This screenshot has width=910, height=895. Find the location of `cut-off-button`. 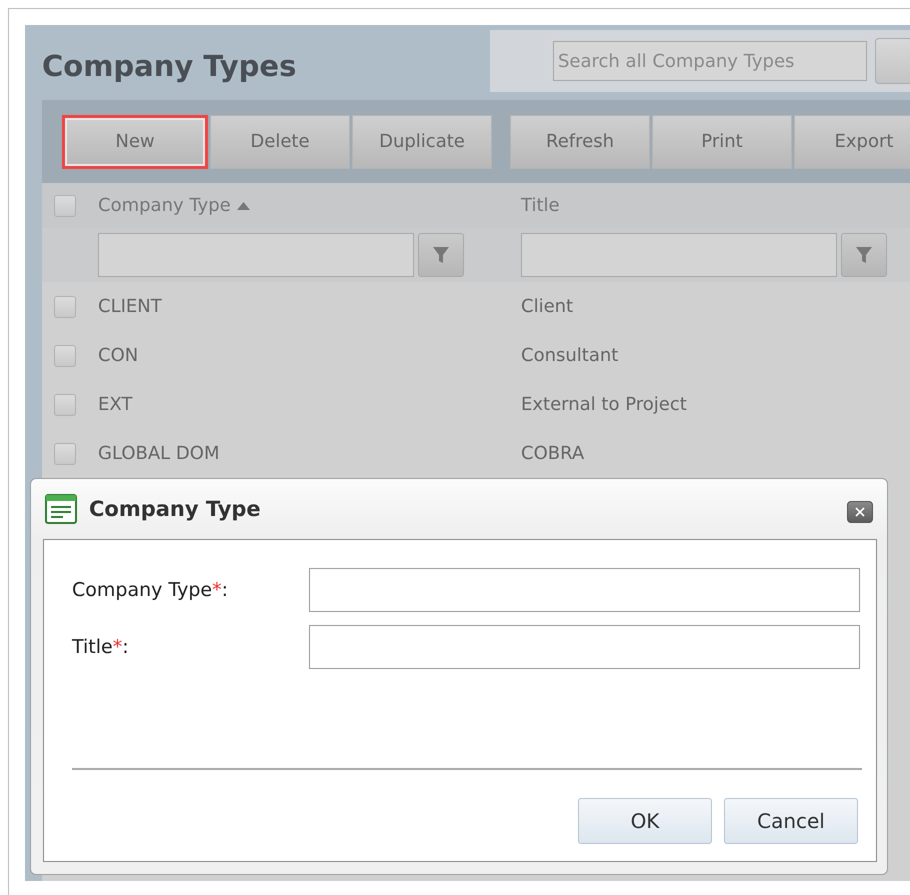

cut-off-button is located at coordinates (892, 61).